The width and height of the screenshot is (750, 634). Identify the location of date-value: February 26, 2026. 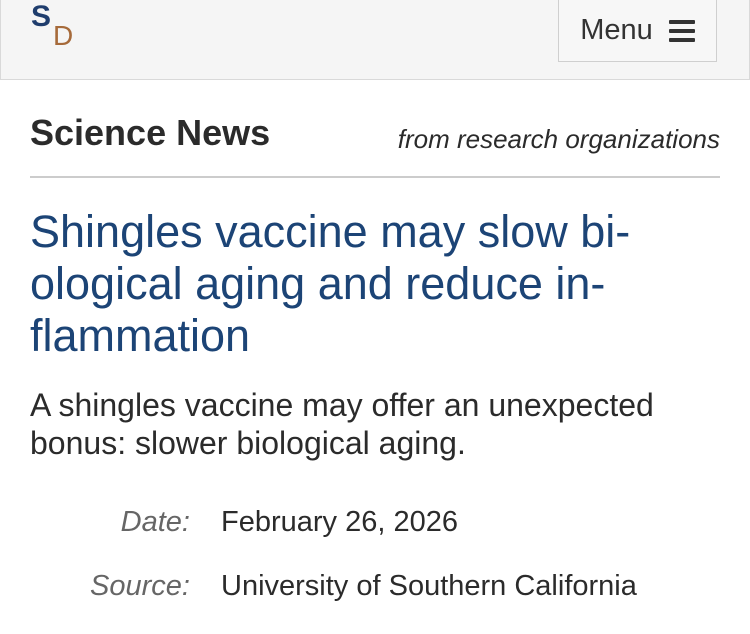
(339, 522).